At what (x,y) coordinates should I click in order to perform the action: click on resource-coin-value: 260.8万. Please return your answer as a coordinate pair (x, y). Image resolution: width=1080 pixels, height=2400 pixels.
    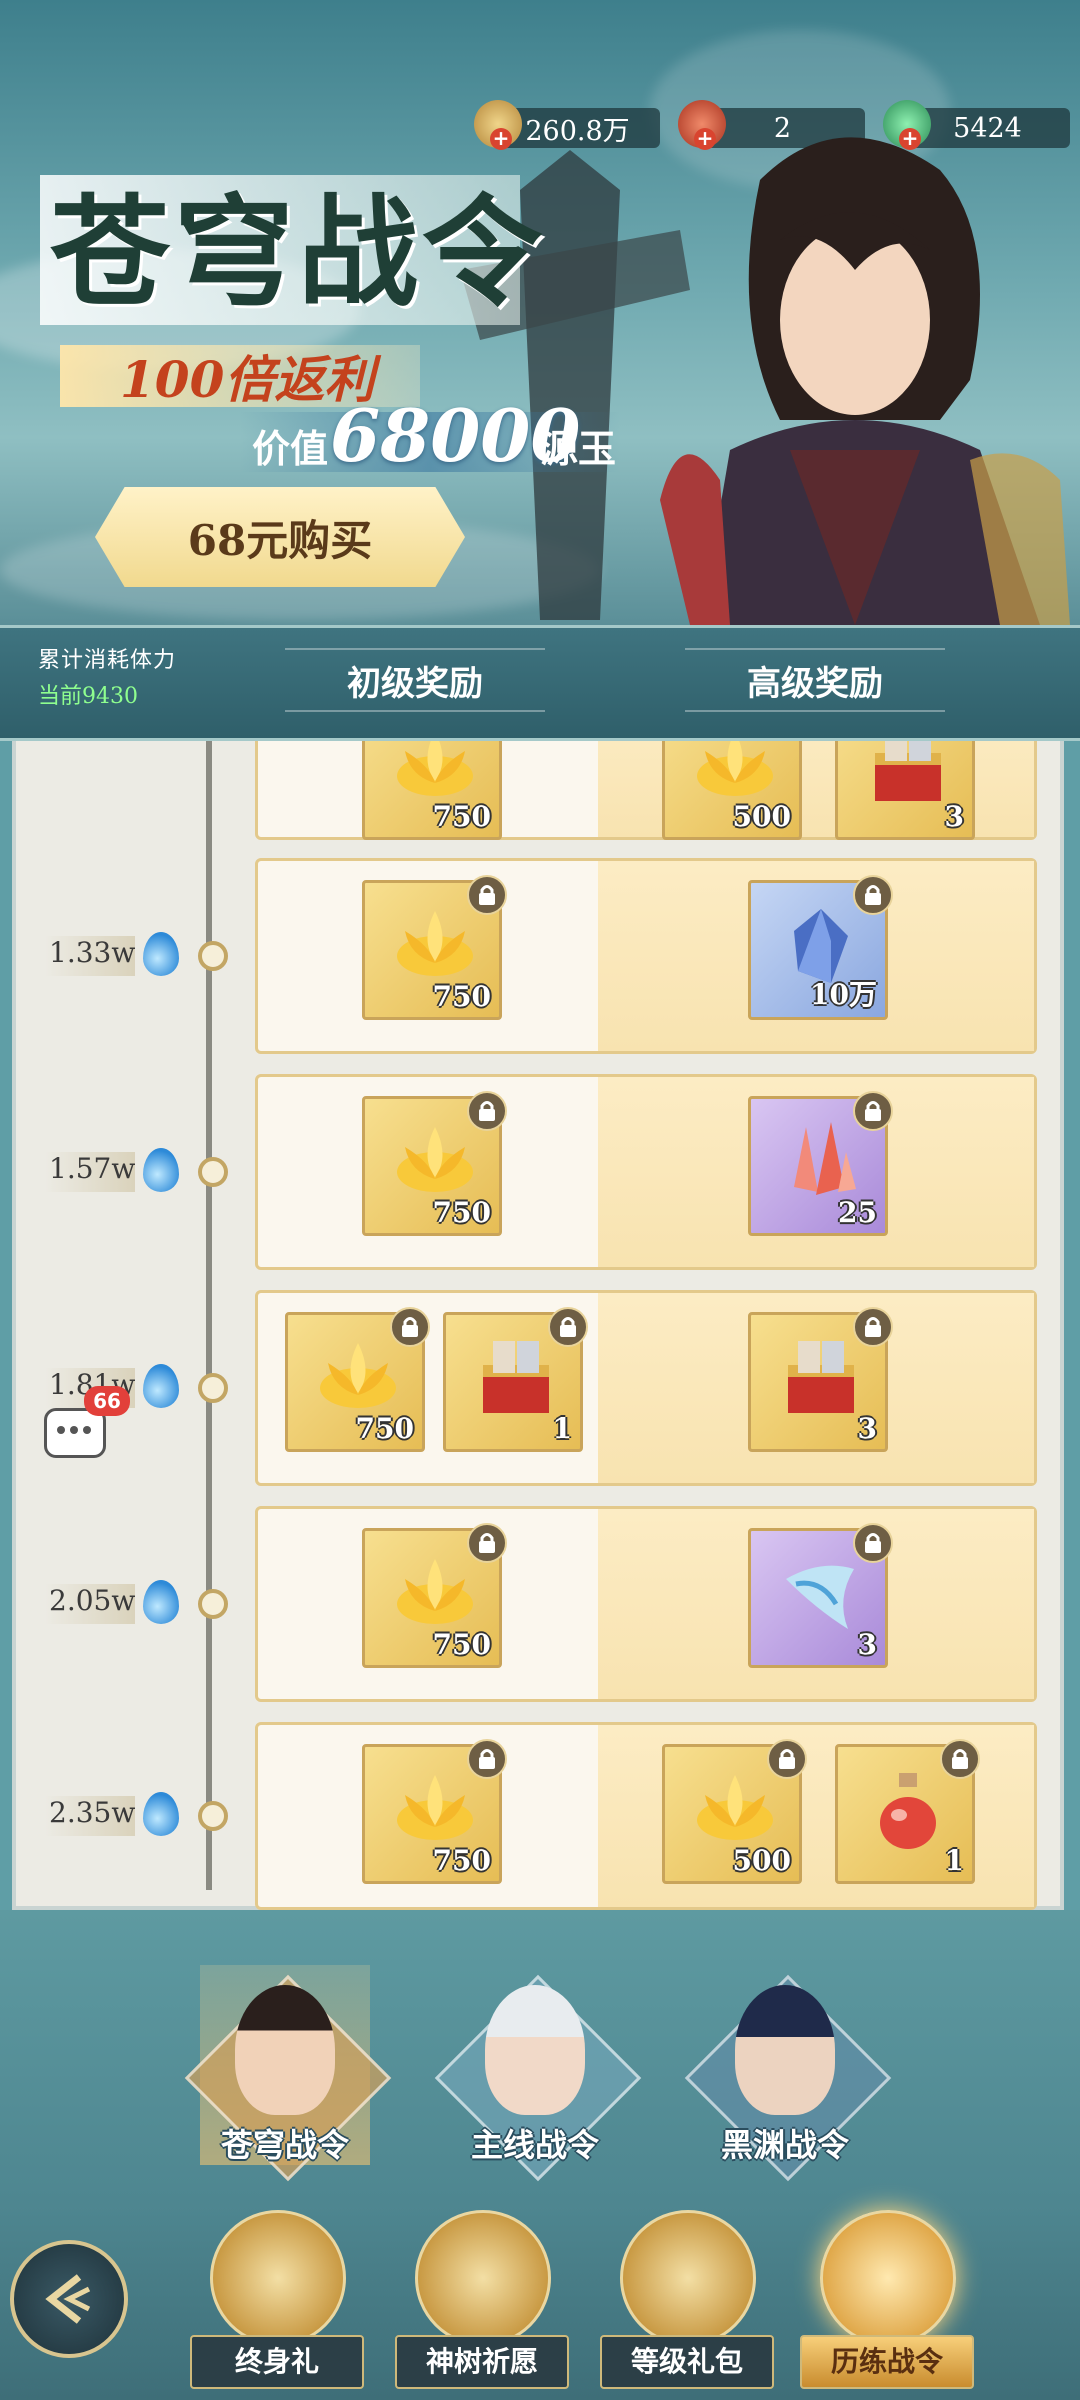
    Looking at the image, I should click on (577, 131).